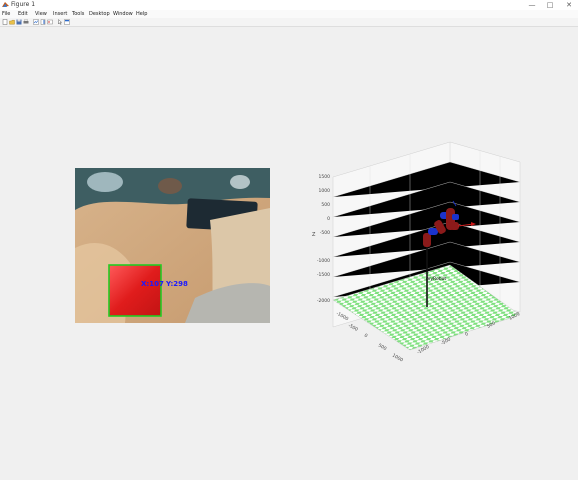 This screenshot has width=578, height=480. Describe the element at coordinates (60, 22) in the screenshot. I see `pointer-icon` at that location.